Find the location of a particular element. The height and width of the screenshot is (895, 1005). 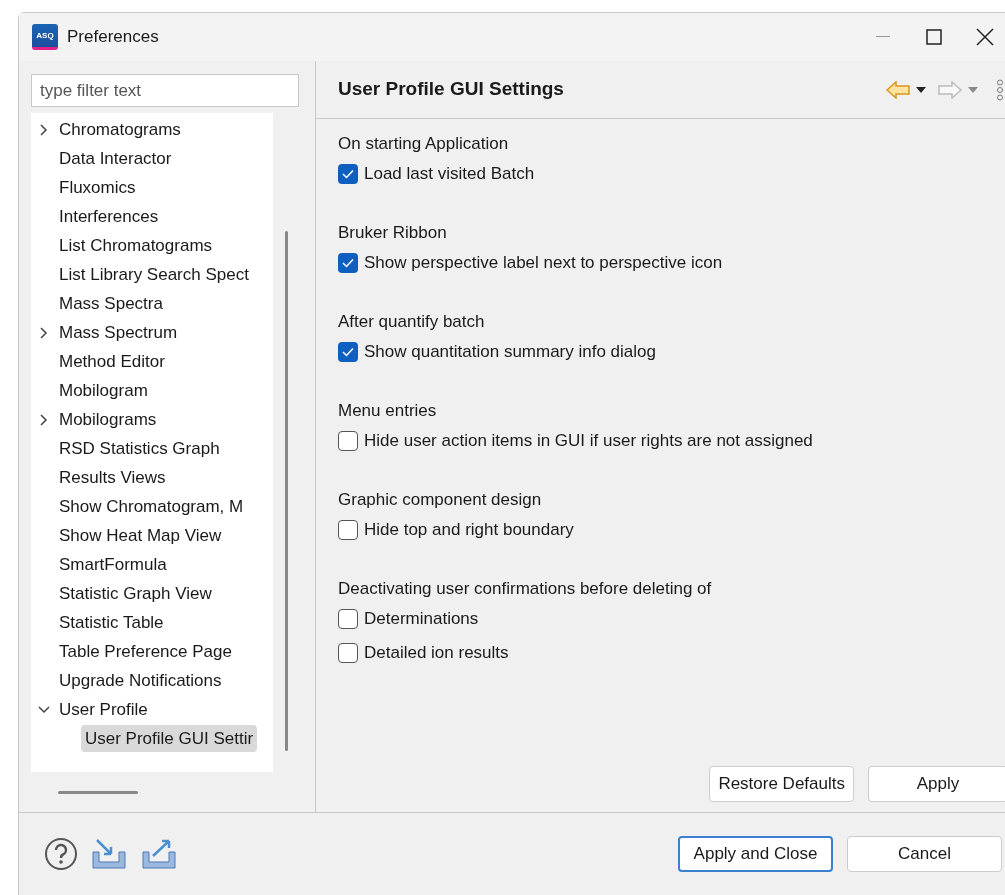

apply-button: Apply is located at coordinates (936, 784).